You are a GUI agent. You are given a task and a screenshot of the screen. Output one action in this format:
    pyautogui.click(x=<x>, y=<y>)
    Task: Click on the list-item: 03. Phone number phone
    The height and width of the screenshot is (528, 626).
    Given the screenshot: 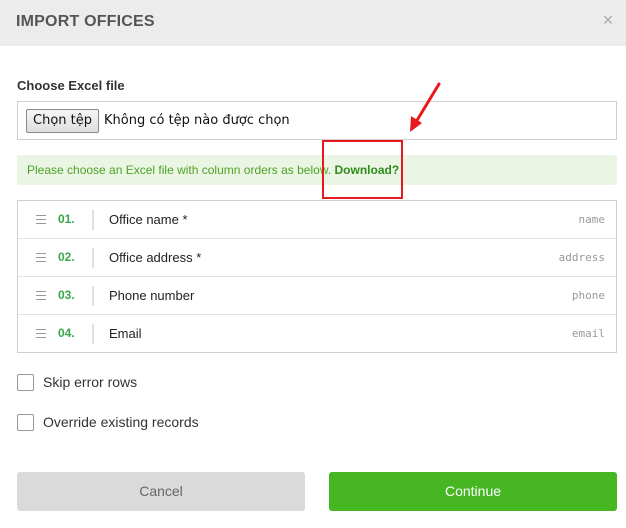 What is the action you would take?
    pyautogui.click(x=317, y=296)
    